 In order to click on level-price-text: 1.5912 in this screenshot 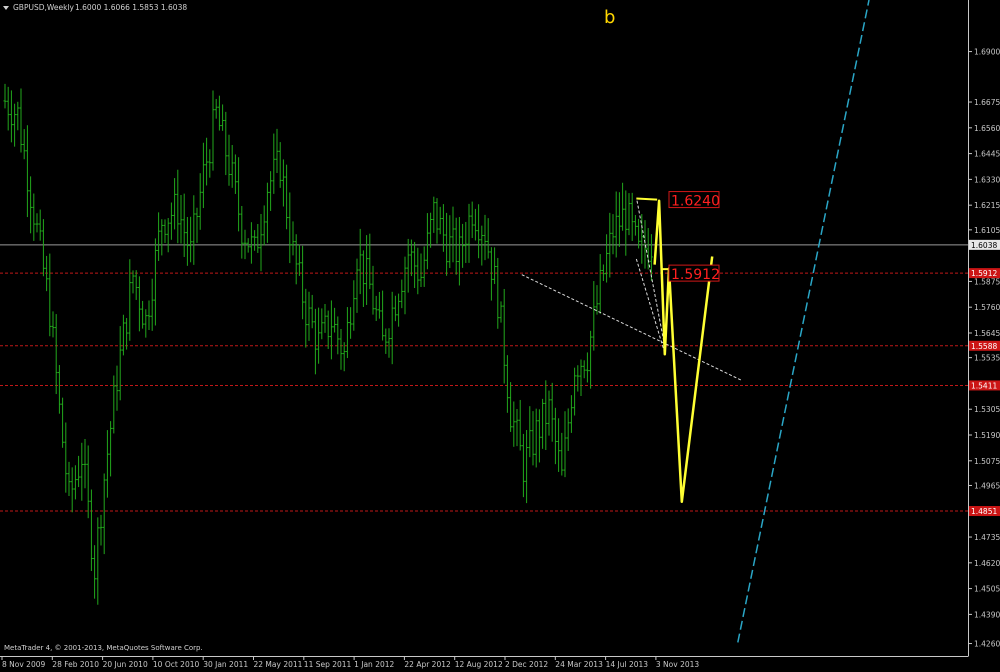, I will do `click(984, 273)`.